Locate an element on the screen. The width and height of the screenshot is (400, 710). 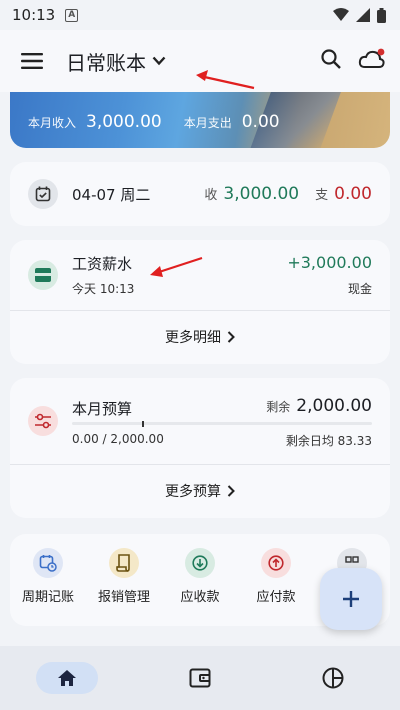
pie-chart-icon is located at coordinates (333, 678).